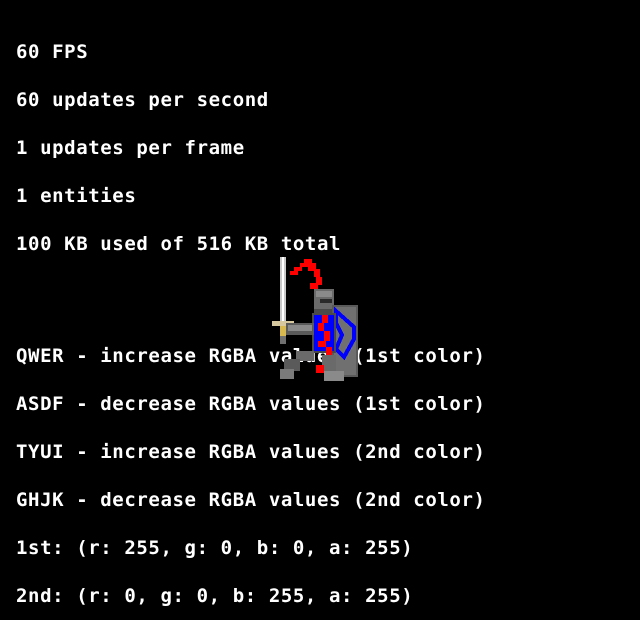 Image resolution: width=640 pixels, height=620 pixels. I want to click on control-hint-ghjk: GHJK - decrease RGBA values (2nd color), so click(251, 500).